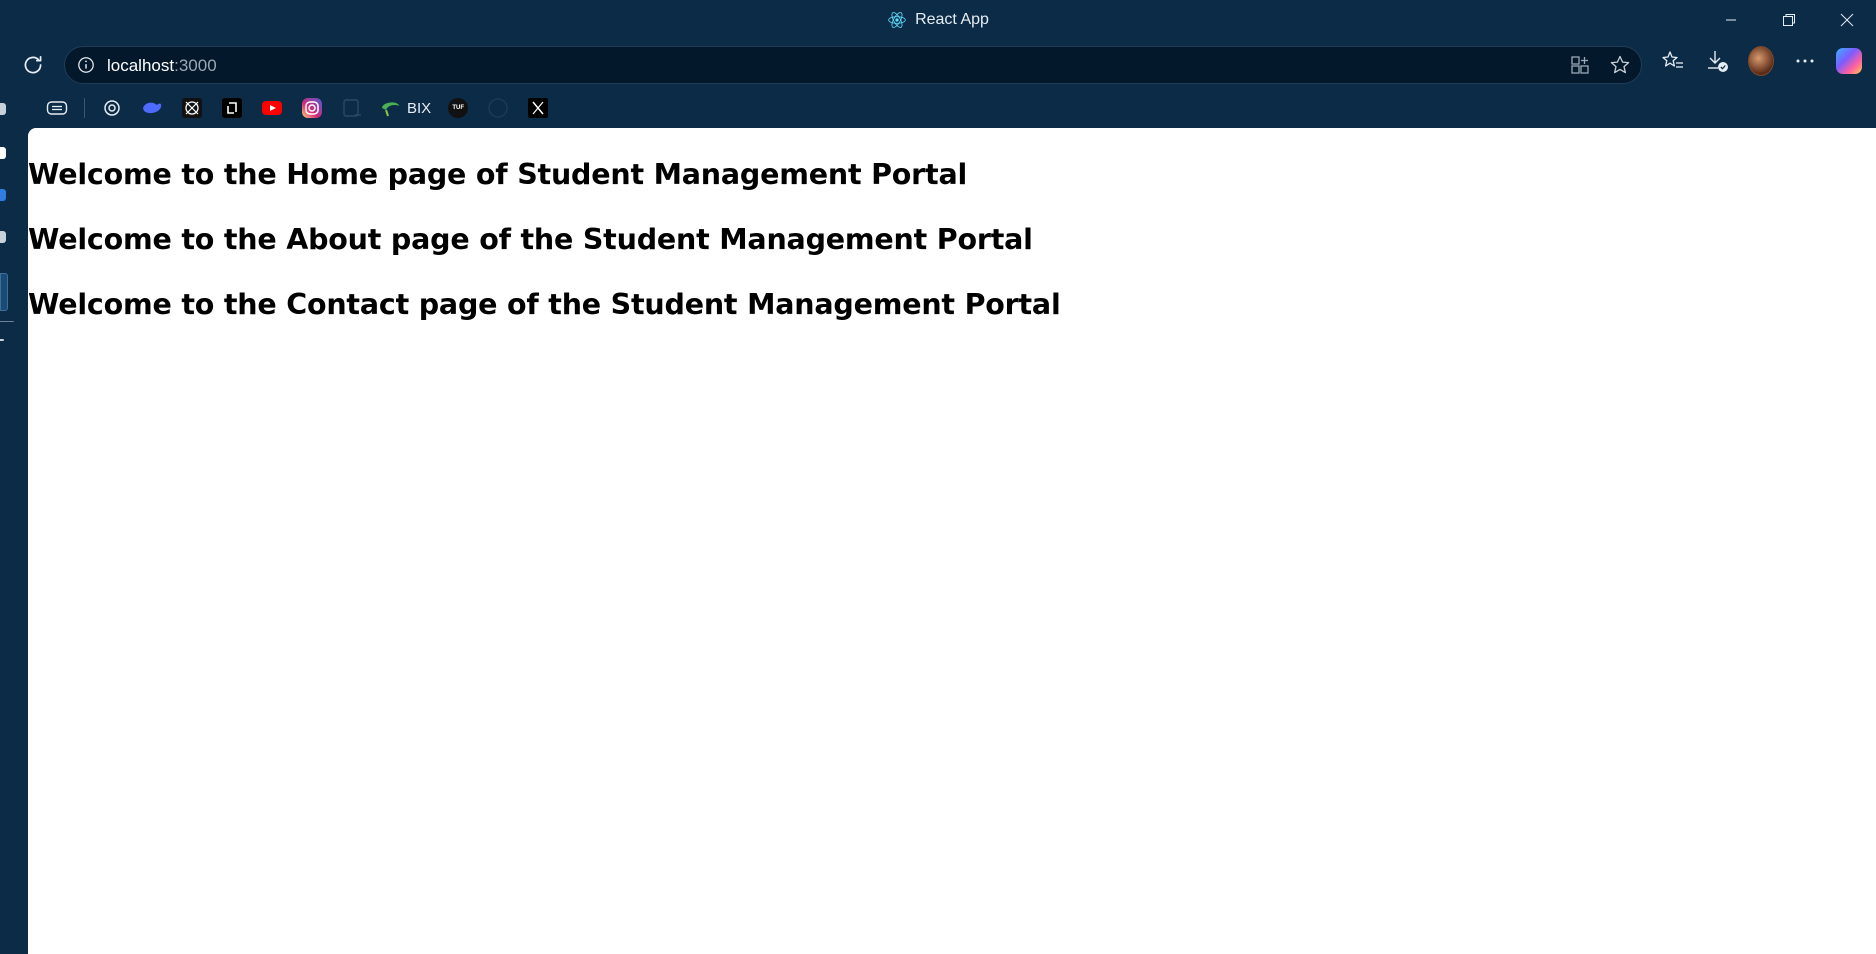 The height and width of the screenshot is (954, 1876). Describe the element at coordinates (2, 340) in the screenshot. I see `sidebar-add` at that location.